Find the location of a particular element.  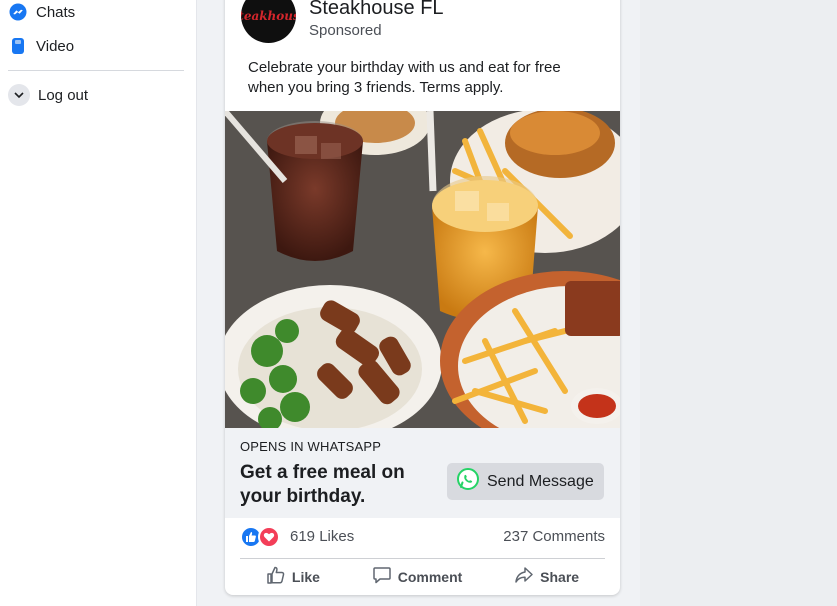

send-message-button: Send Message is located at coordinates (525, 481).